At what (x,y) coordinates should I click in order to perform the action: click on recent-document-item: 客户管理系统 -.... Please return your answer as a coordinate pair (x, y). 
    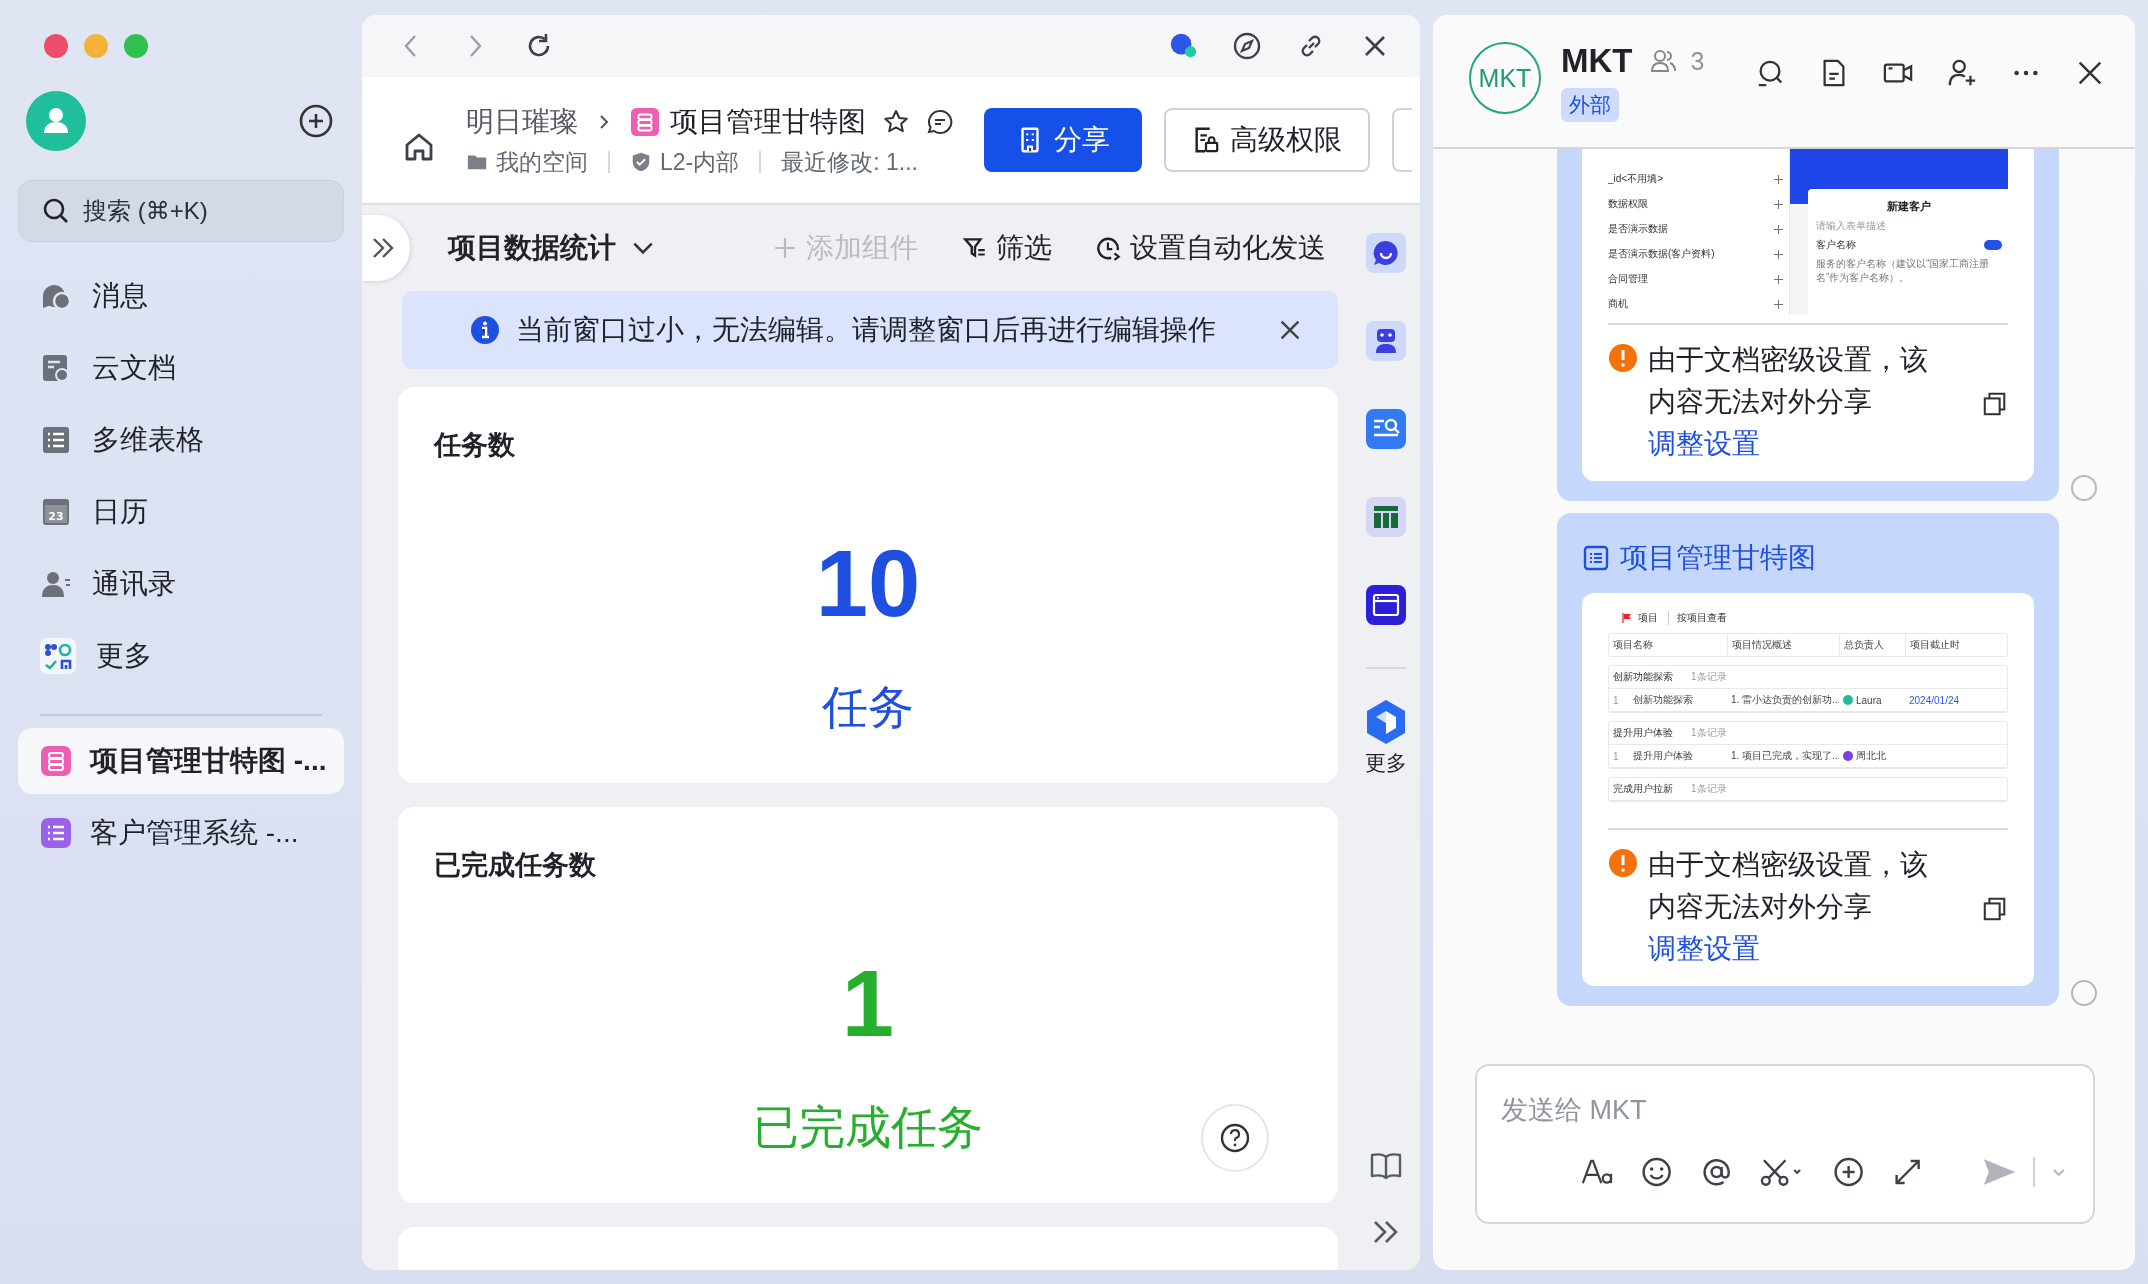
    Looking at the image, I should click on (181, 833).